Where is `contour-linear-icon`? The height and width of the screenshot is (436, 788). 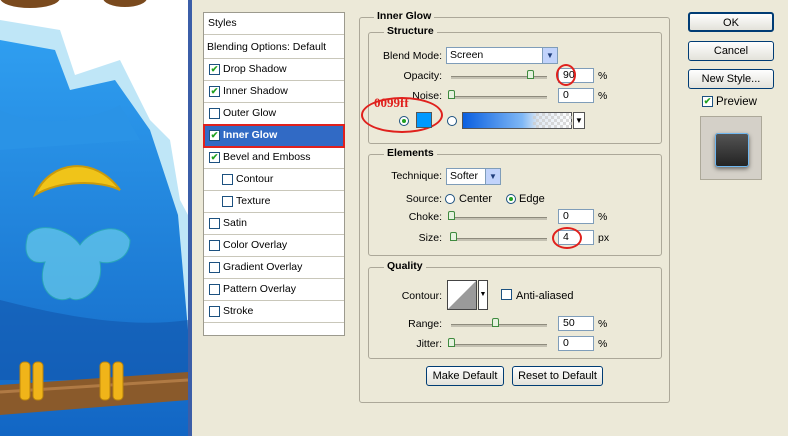
contour-linear-icon is located at coordinates (462, 295).